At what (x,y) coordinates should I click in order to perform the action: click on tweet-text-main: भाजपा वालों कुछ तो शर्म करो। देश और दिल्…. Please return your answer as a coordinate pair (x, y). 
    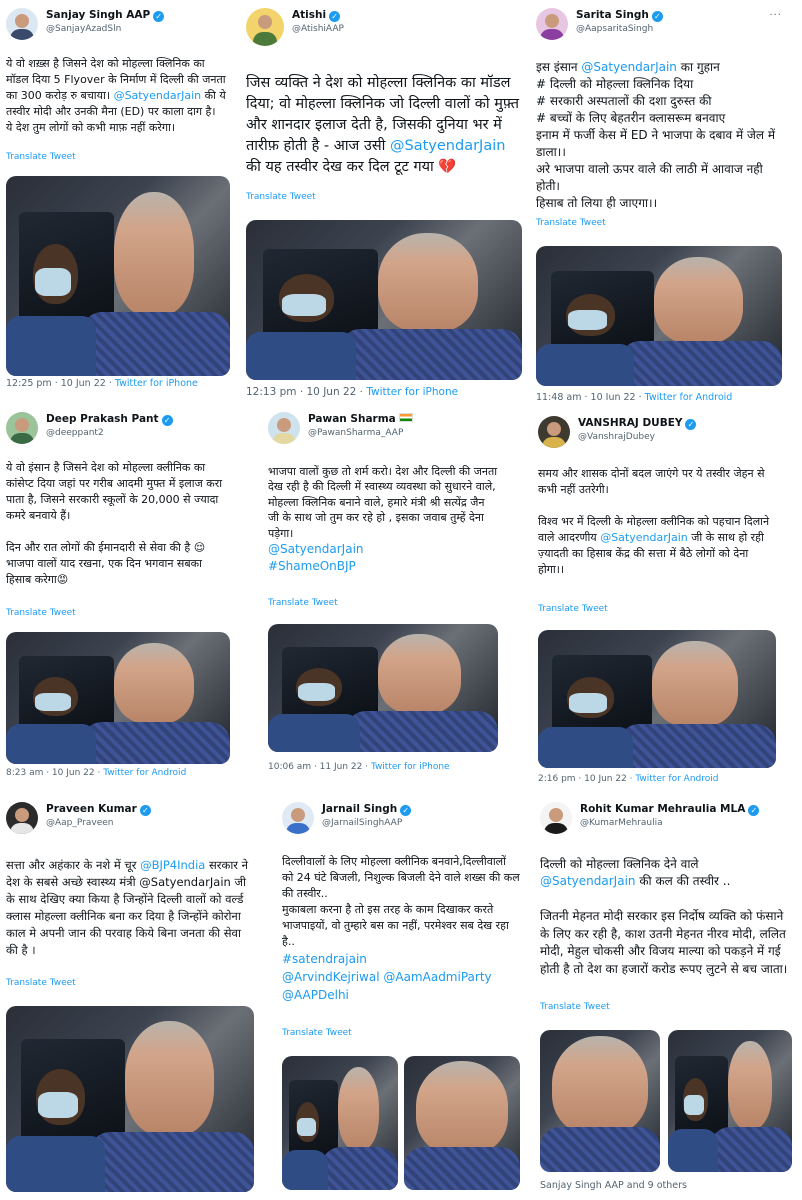
    Looking at the image, I should click on (383, 502).